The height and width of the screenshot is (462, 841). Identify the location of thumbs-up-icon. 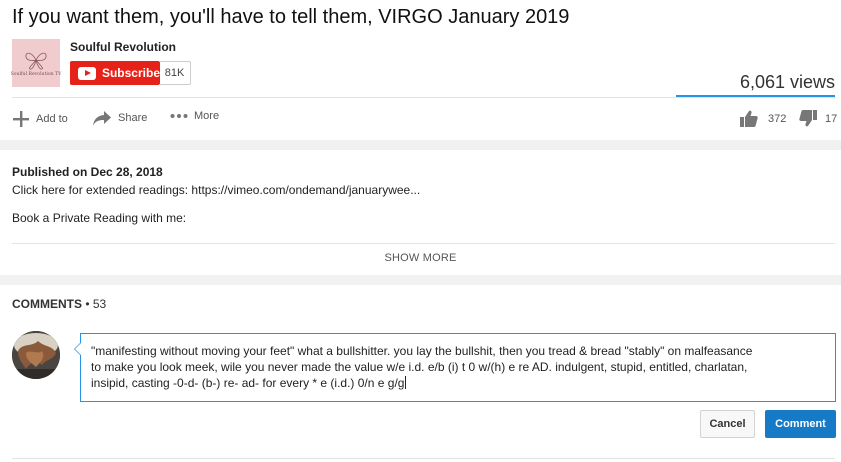
(749, 118).